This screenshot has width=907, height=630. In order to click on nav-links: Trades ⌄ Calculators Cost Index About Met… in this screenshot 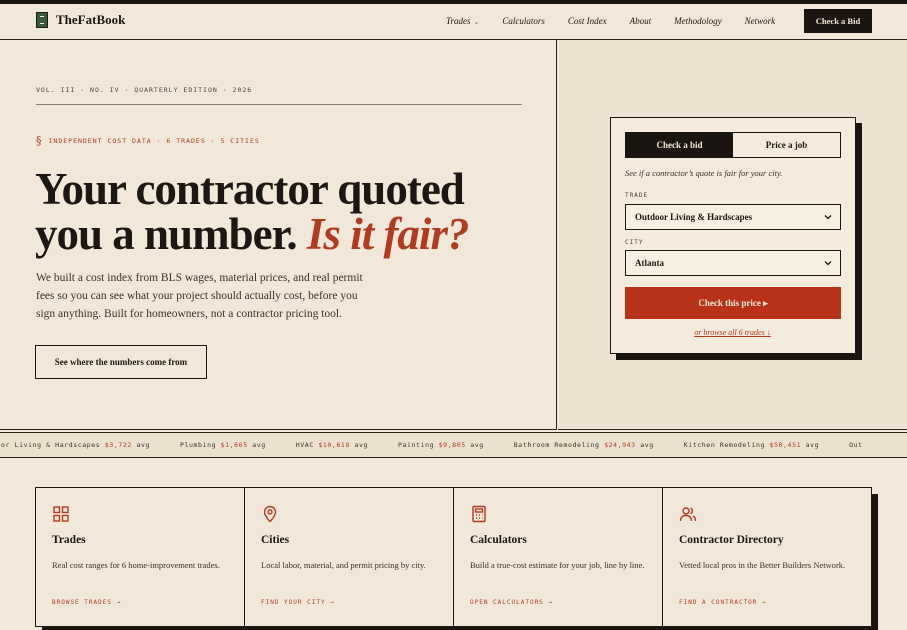, I will do `click(622, 21)`.